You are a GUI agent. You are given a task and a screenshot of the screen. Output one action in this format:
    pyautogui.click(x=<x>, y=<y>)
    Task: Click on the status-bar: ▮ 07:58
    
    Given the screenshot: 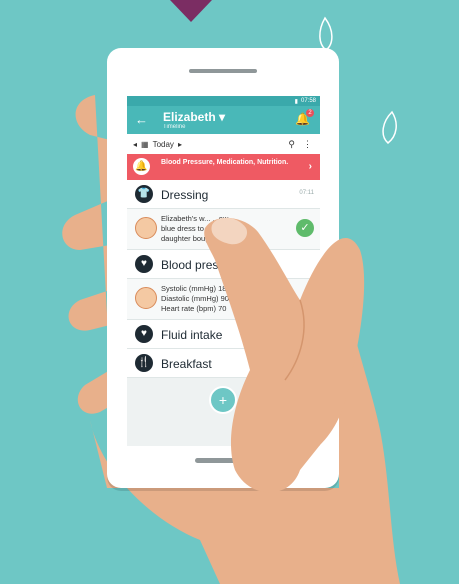 What is the action you would take?
    pyautogui.click(x=223, y=101)
    